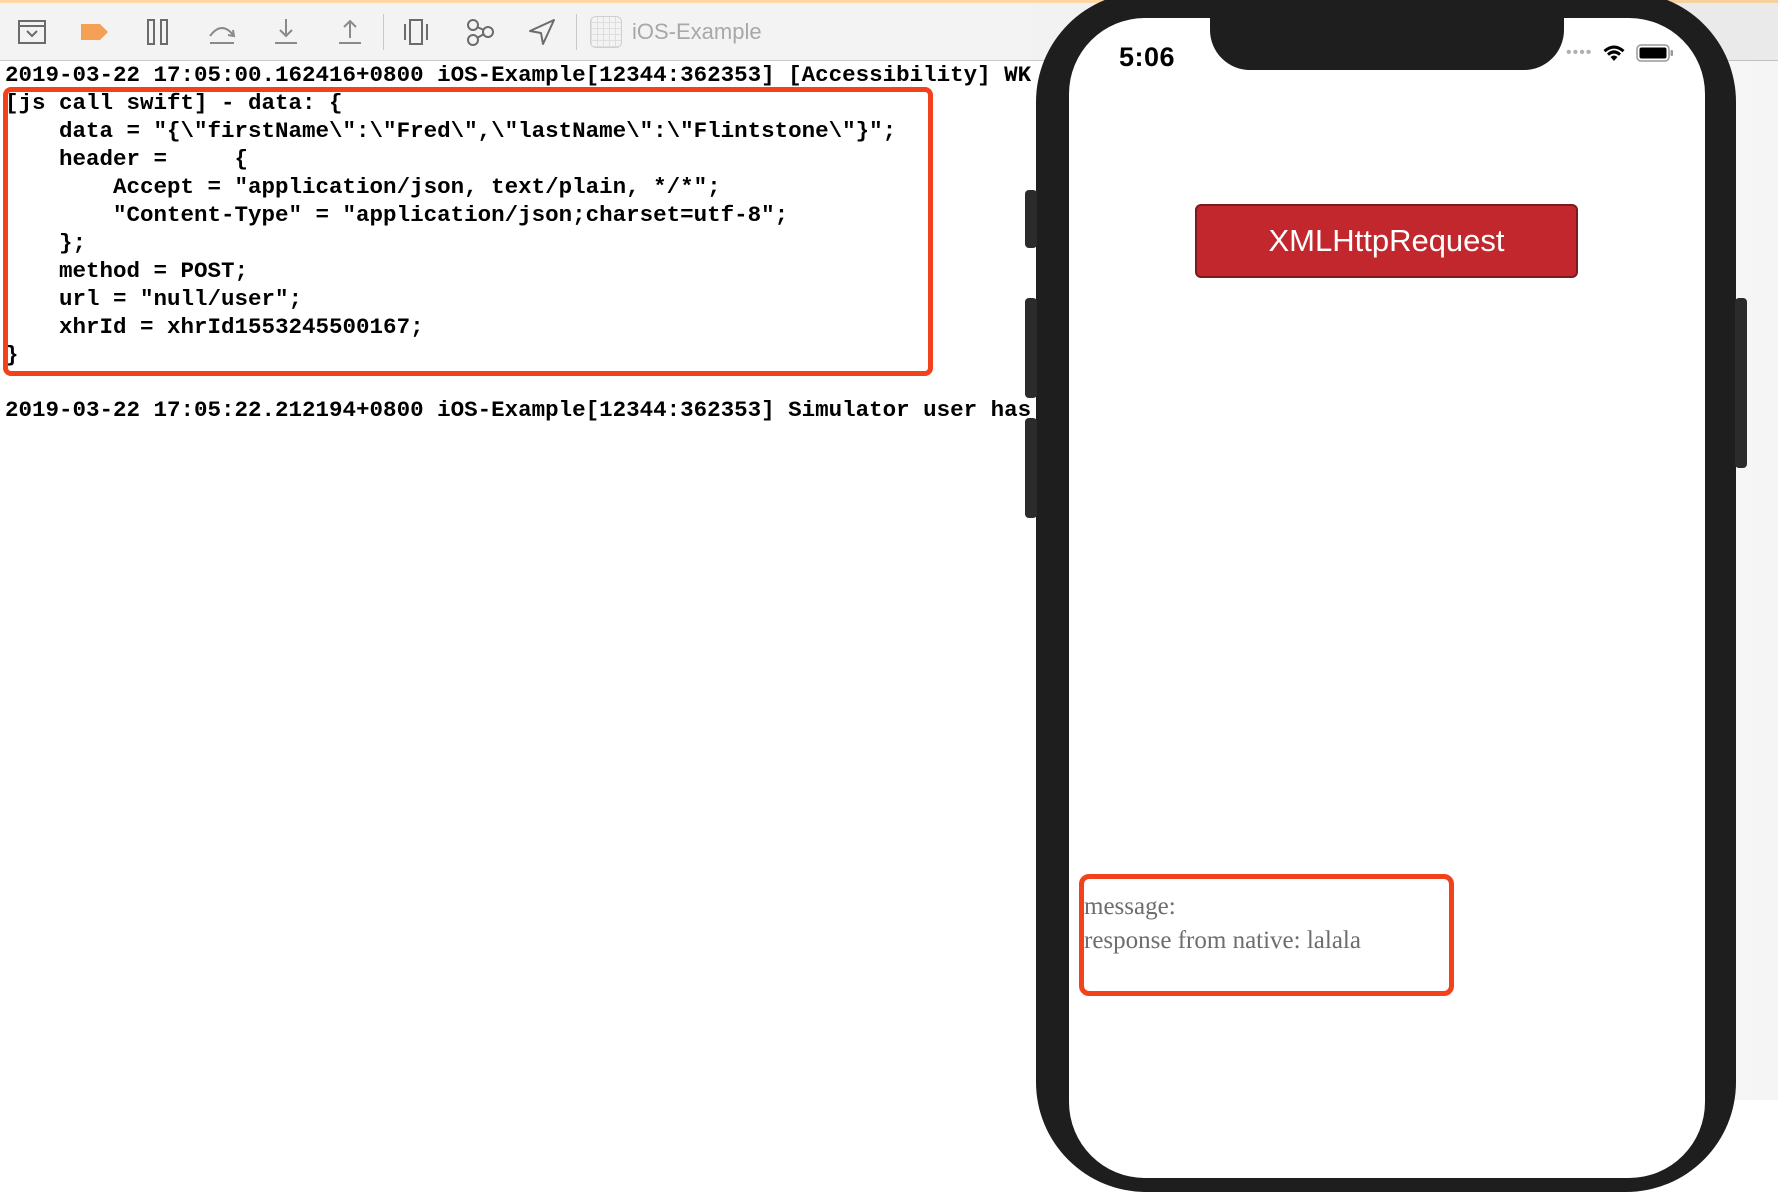 The image size is (1778, 1192). I want to click on pause-button, so click(158, 32).